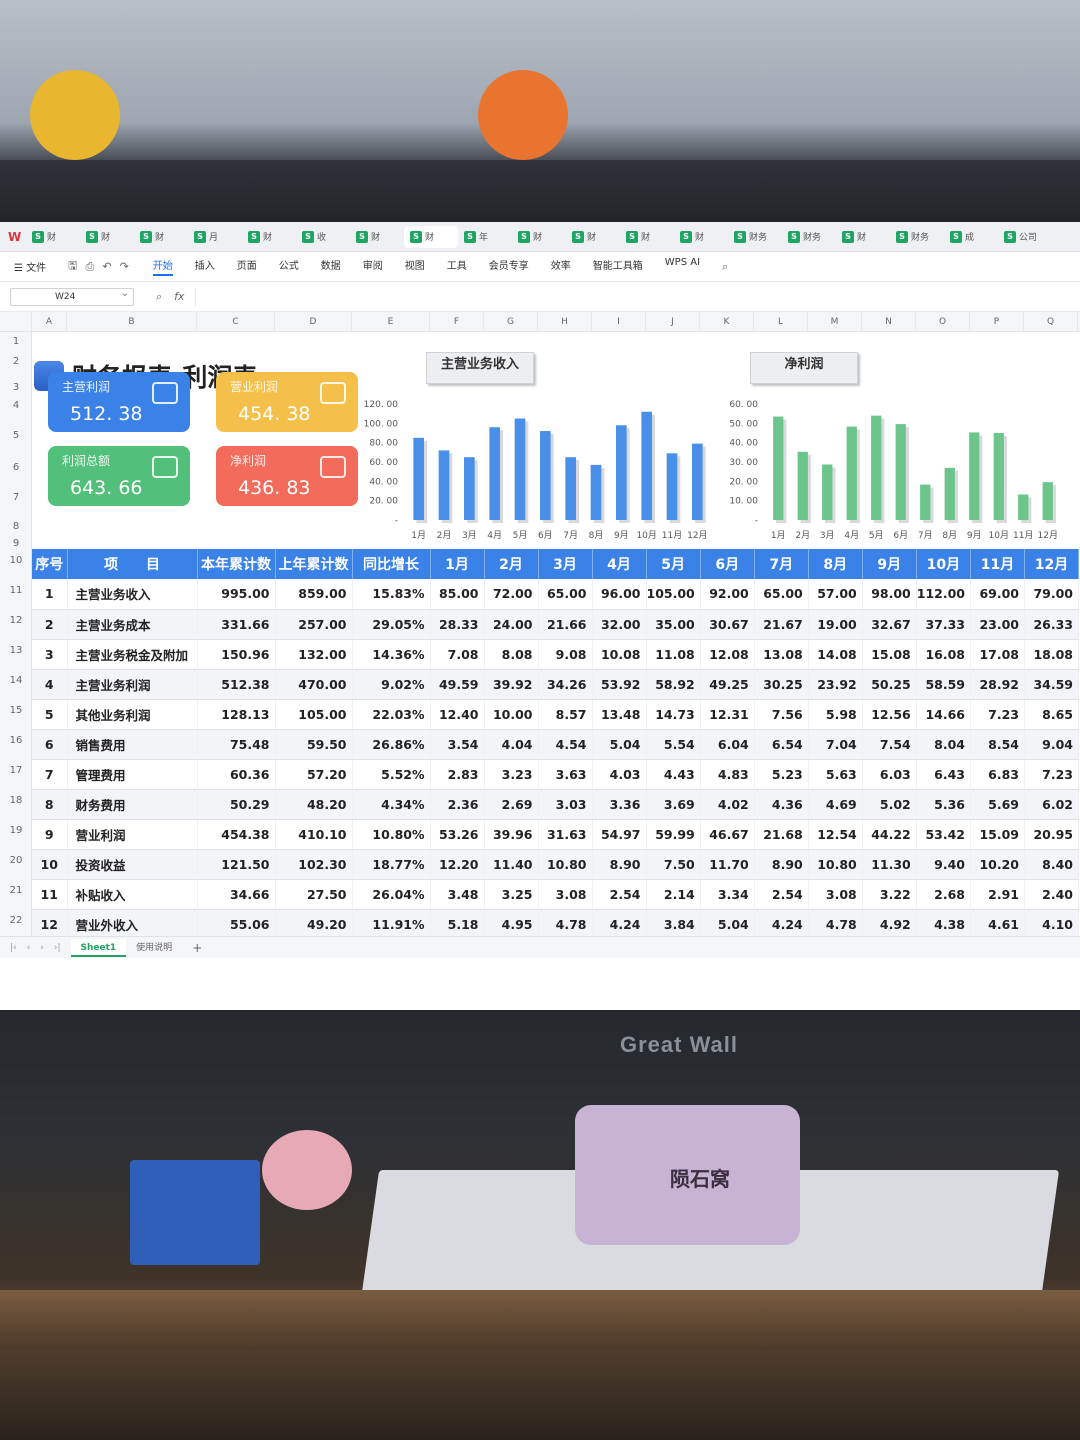 Image resolution: width=1080 pixels, height=1440 pixels. Describe the element at coordinates (637, 296) in the screenshot. I see `formula-input` at that location.